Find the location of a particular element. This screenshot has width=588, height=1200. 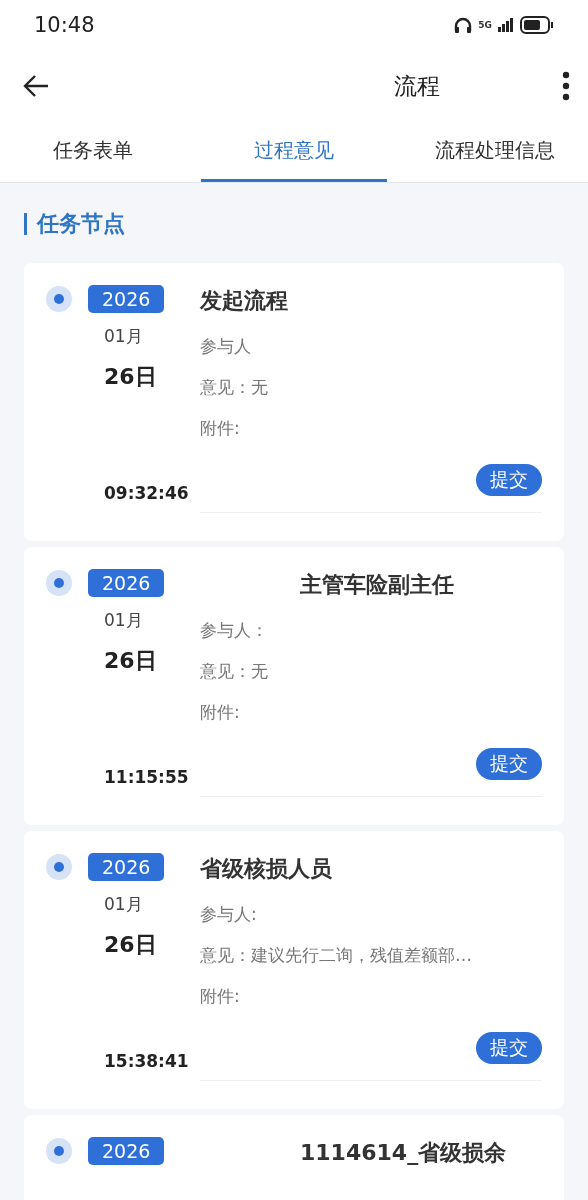

tab: 流程处理信息 is located at coordinates (494, 152).